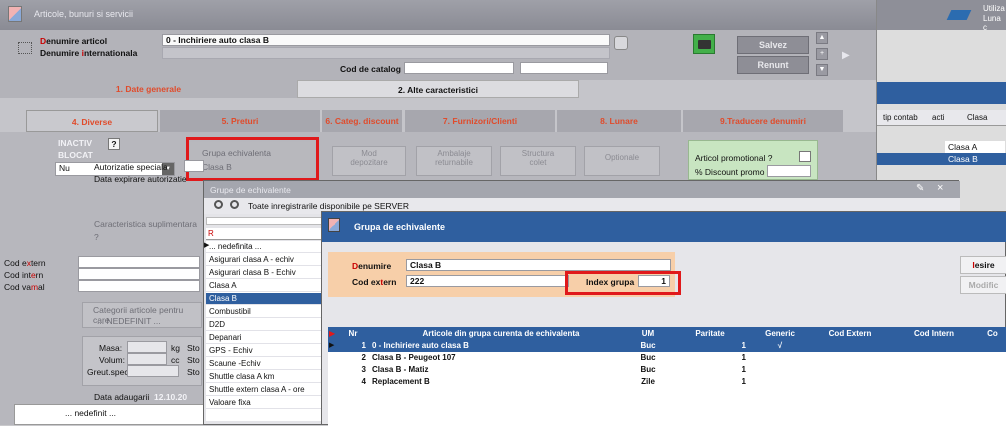 The width and height of the screenshot is (1006, 426). Describe the element at coordinates (362, 121) in the screenshot. I see `subtab-categ-discount: 6. Categ. discount` at that location.